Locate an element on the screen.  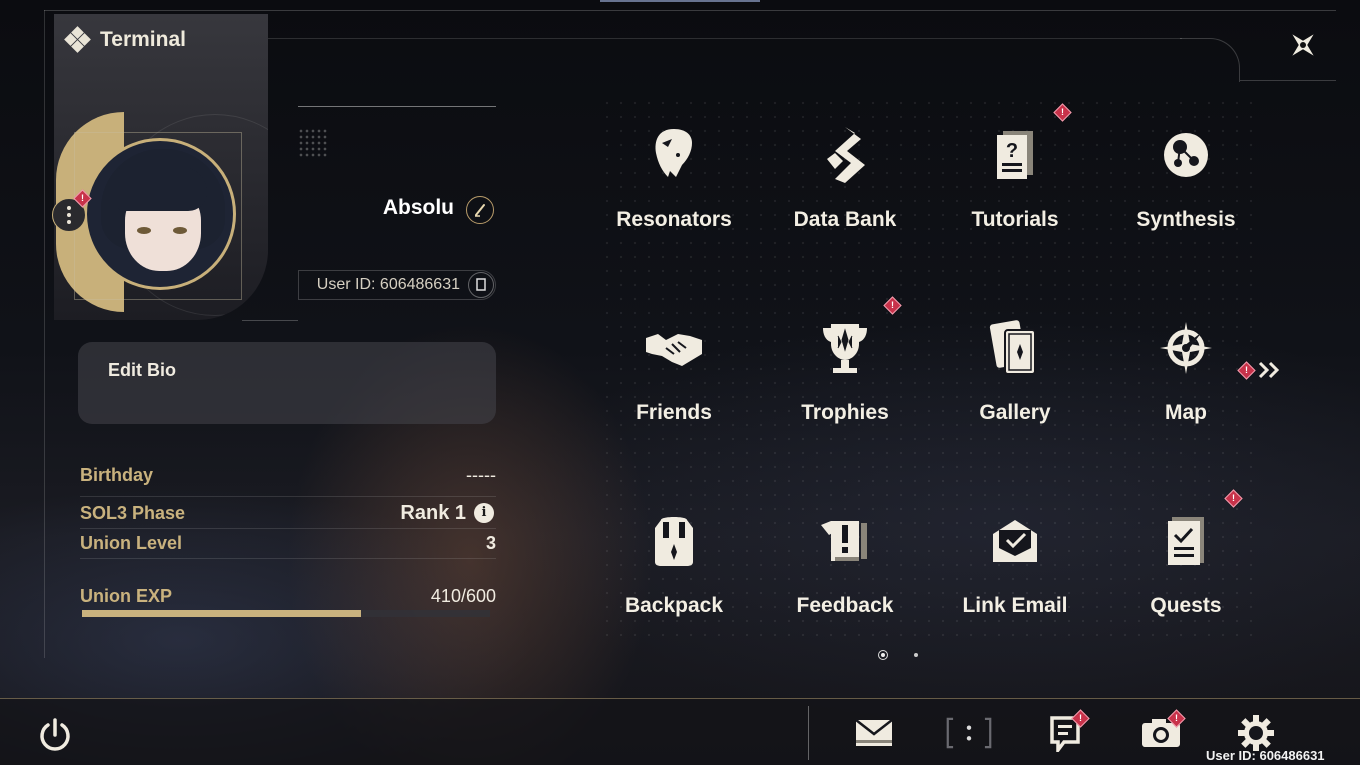
bio-field is located at coordinates (287, 383).